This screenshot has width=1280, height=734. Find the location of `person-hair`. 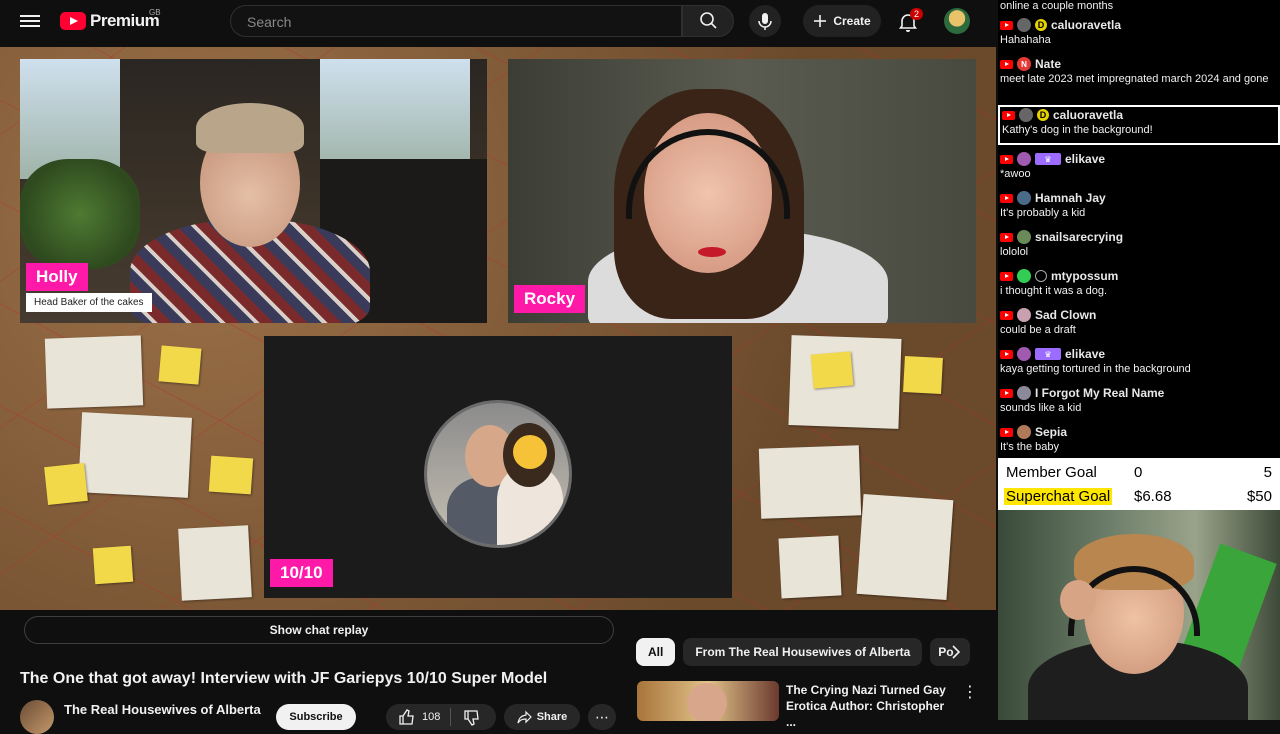

person-hair is located at coordinates (250, 128).